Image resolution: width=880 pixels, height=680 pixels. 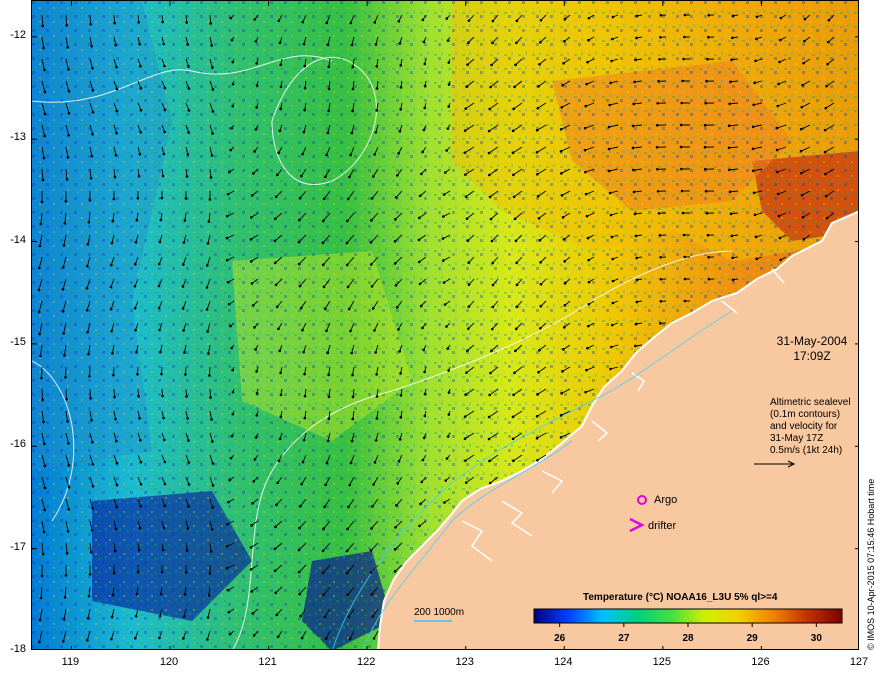 I want to click on longitude-tick-label: 121, so click(x=267, y=662).